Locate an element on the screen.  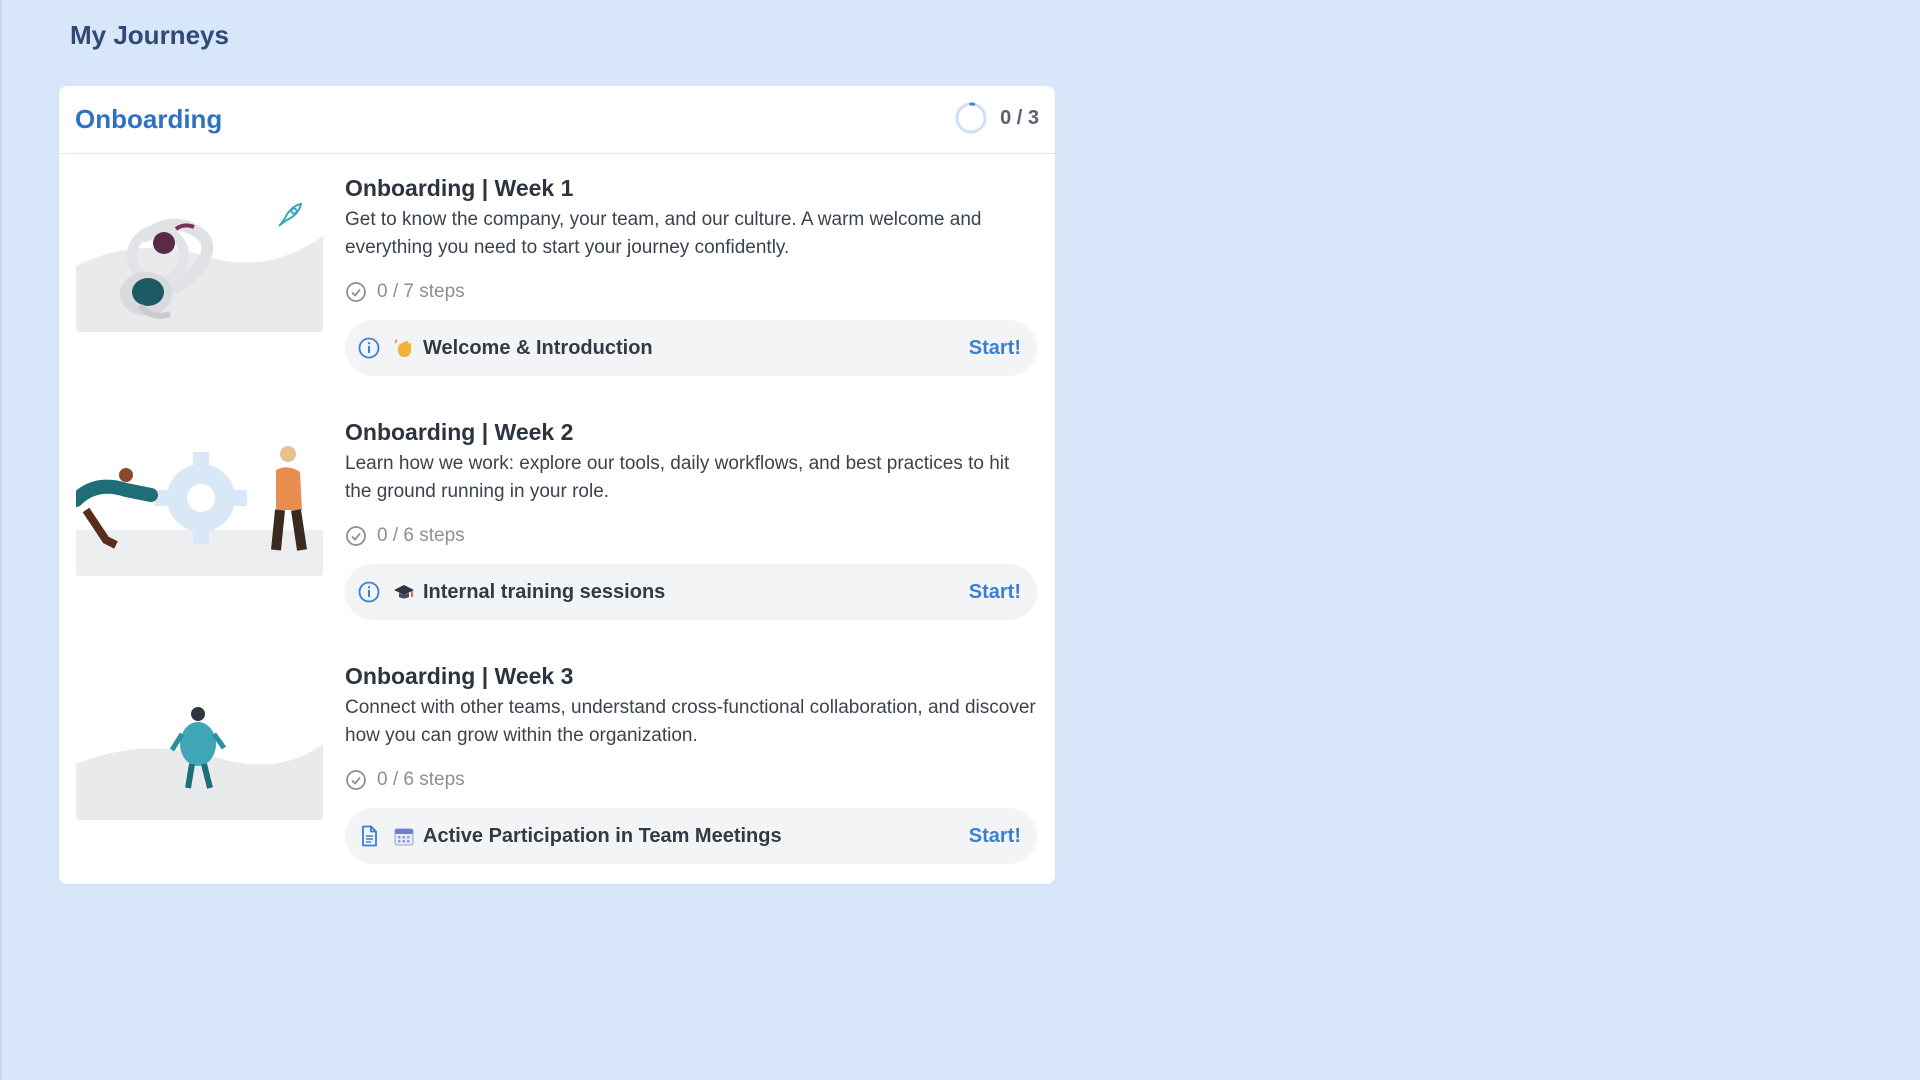
next-step-label: Active Participation in Team Meetings is located at coordinates (602, 835).